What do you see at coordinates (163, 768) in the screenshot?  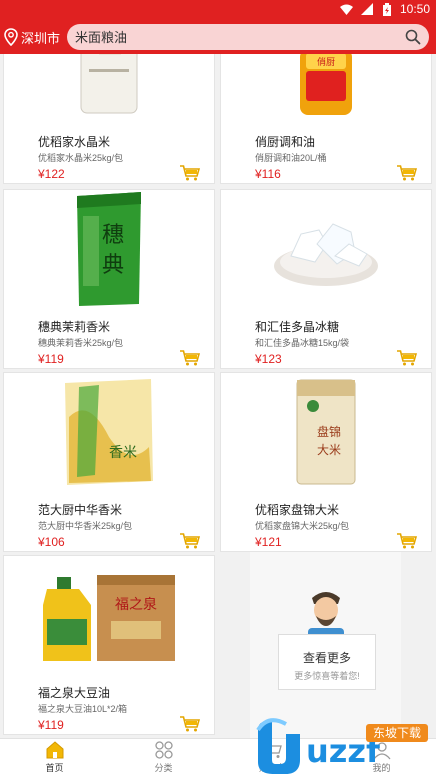 I see `nav-category-label: 分类` at bounding box center [163, 768].